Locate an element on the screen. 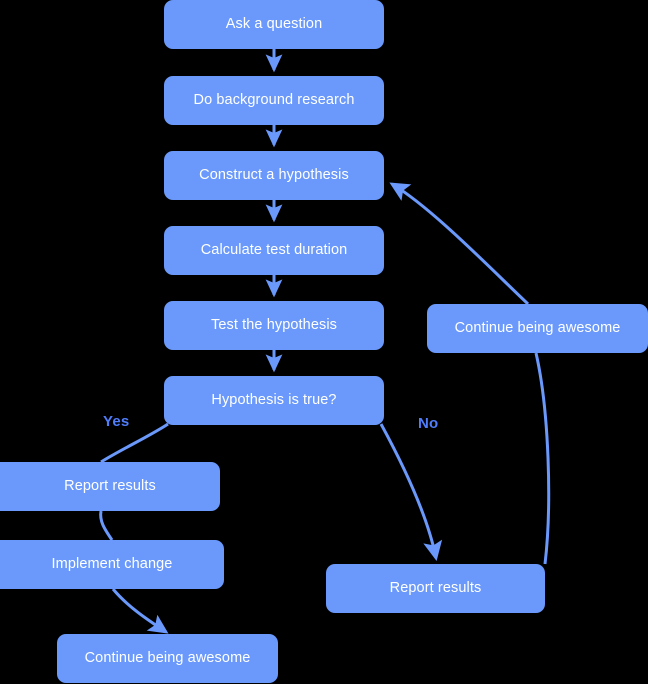 This screenshot has height=684, width=648. node-continue-being-awesome-right: Continue being awesome is located at coordinates (537, 328).